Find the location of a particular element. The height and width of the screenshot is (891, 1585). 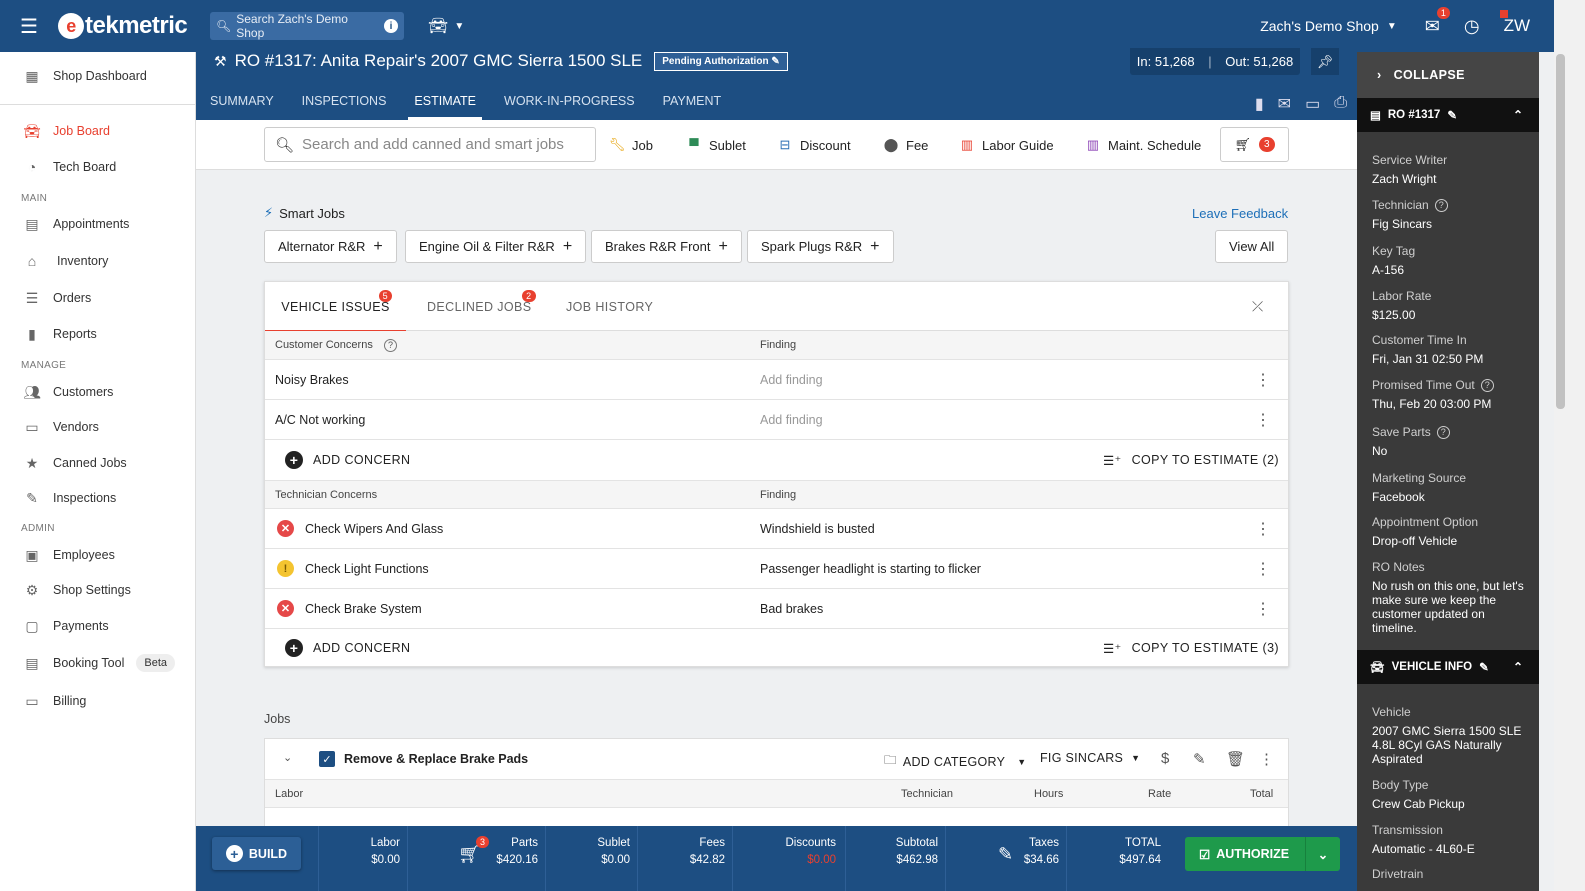

table-row: Noisy Brakes Add finding ⋮ is located at coordinates (776, 380).